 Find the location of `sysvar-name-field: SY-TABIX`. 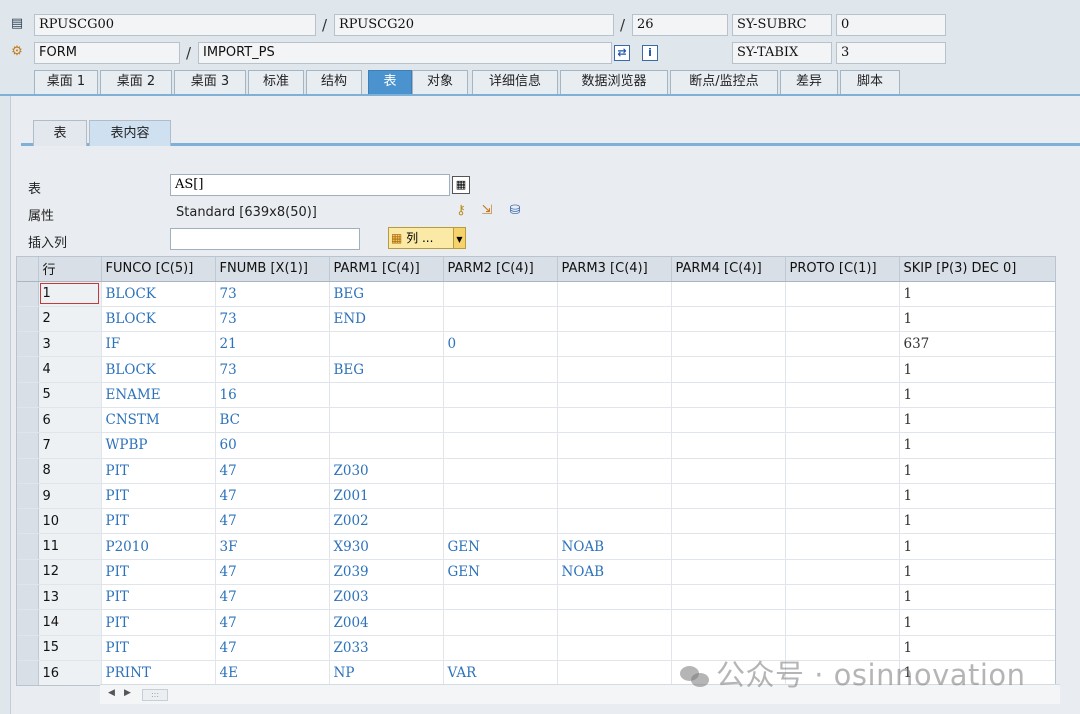

sysvar-name-field: SY-TABIX is located at coordinates (782, 53).